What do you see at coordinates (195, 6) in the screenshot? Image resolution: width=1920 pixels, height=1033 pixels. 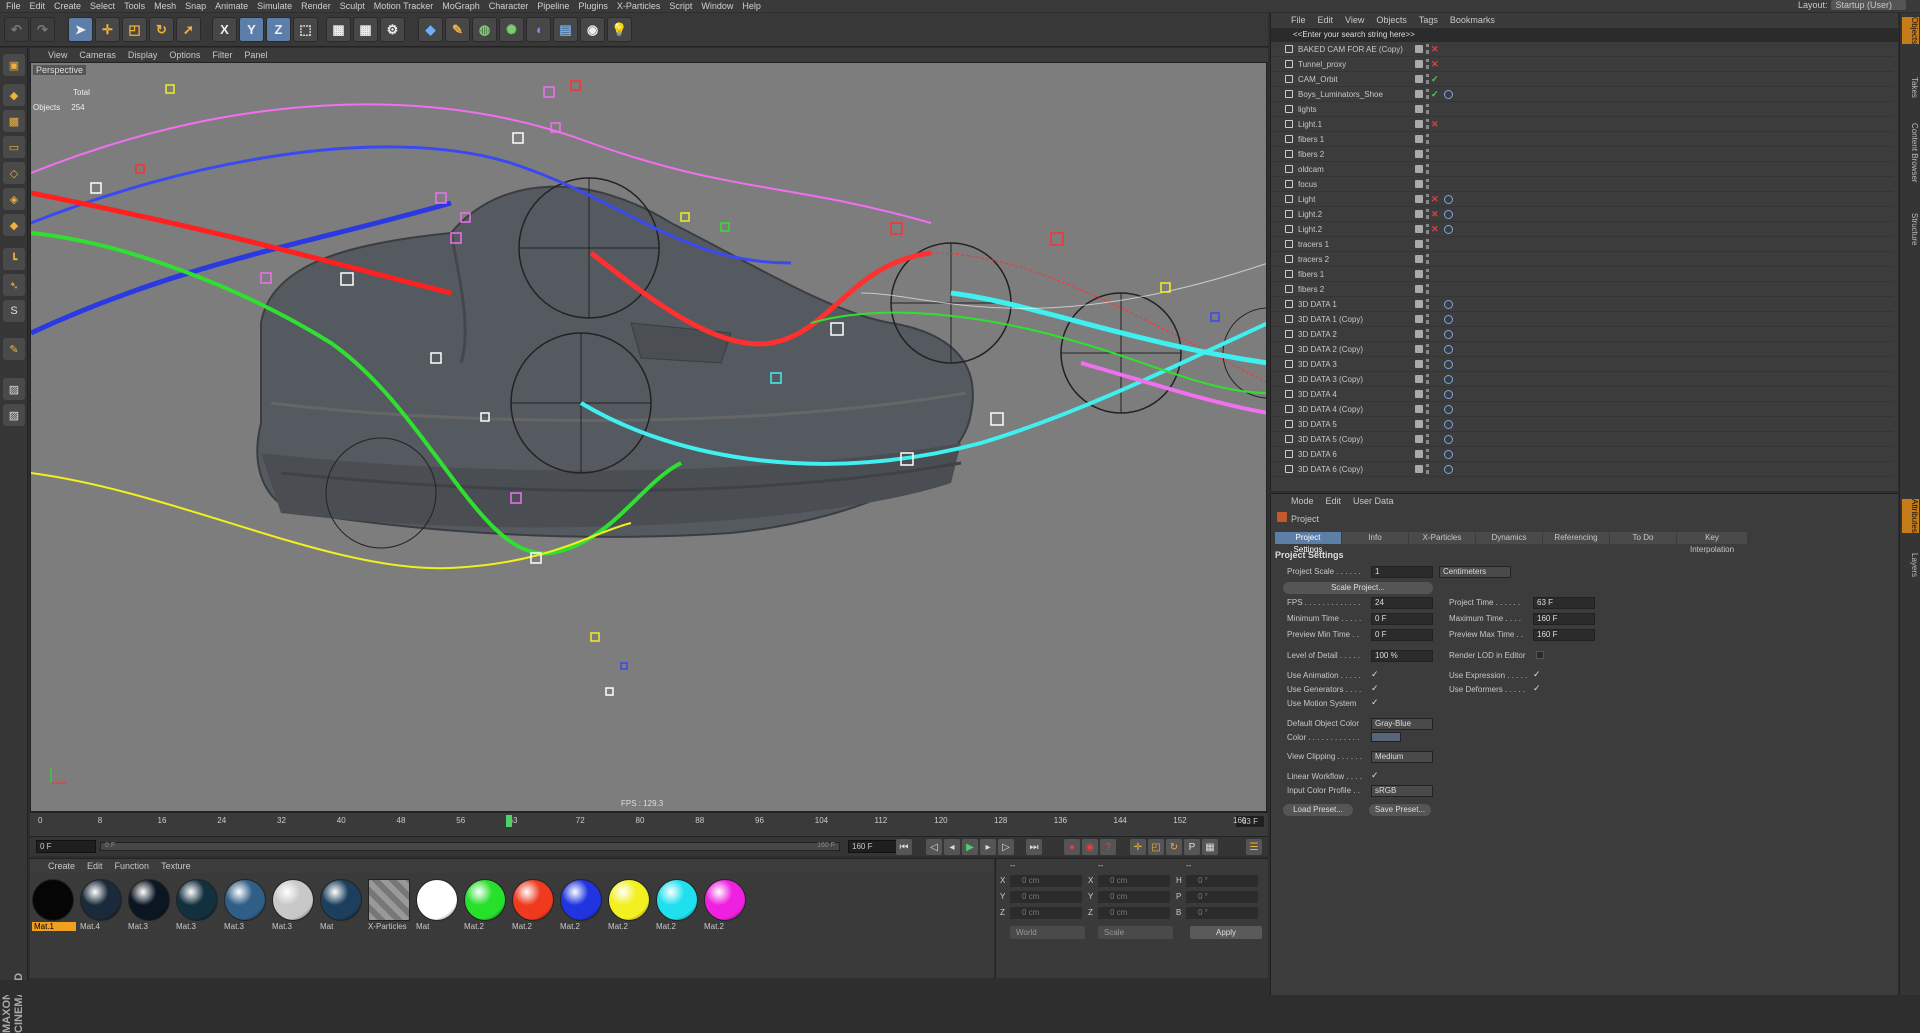 I see `menu-item-snap: Snap` at bounding box center [195, 6].